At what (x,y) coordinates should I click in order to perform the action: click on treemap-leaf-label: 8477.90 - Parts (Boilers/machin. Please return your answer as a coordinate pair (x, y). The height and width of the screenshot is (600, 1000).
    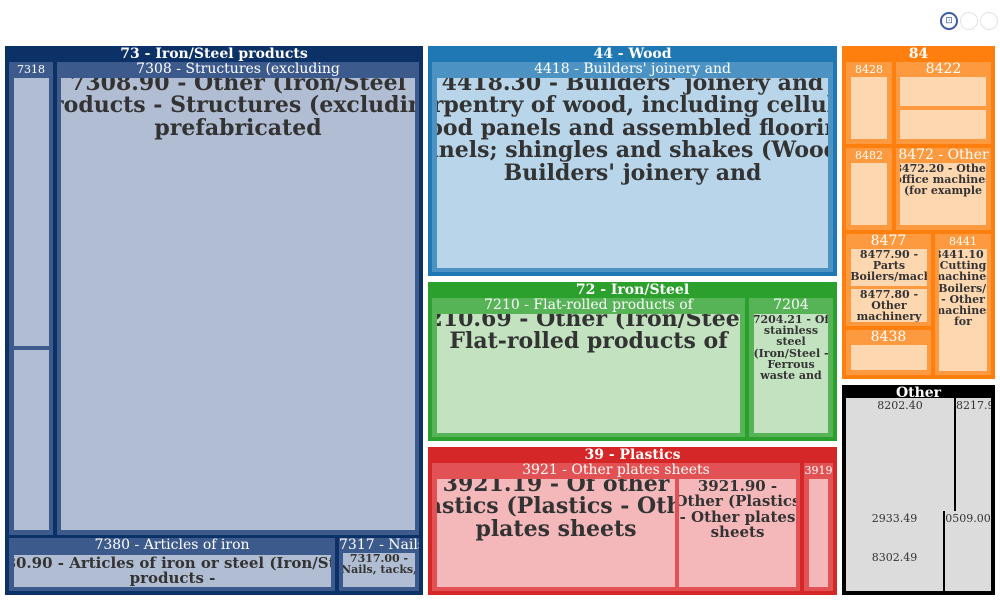
    Looking at the image, I should click on (889, 266).